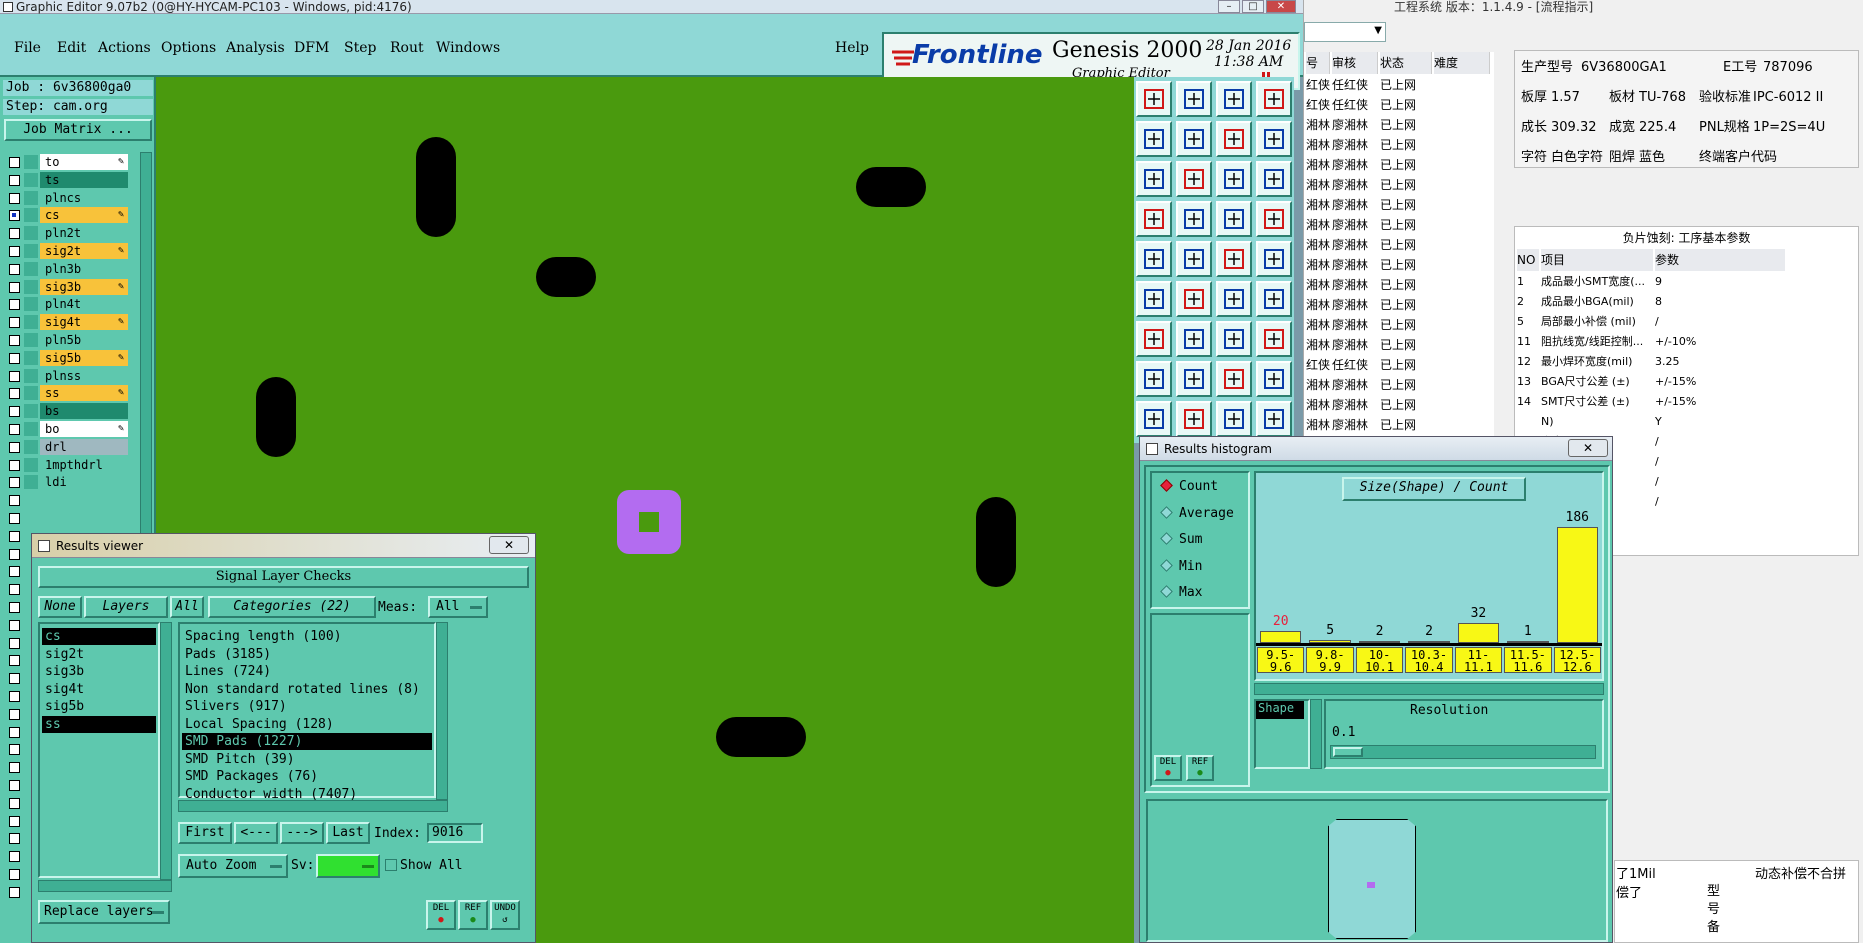 The height and width of the screenshot is (943, 1863). I want to click on category-item: Pads (3185), so click(307, 654).